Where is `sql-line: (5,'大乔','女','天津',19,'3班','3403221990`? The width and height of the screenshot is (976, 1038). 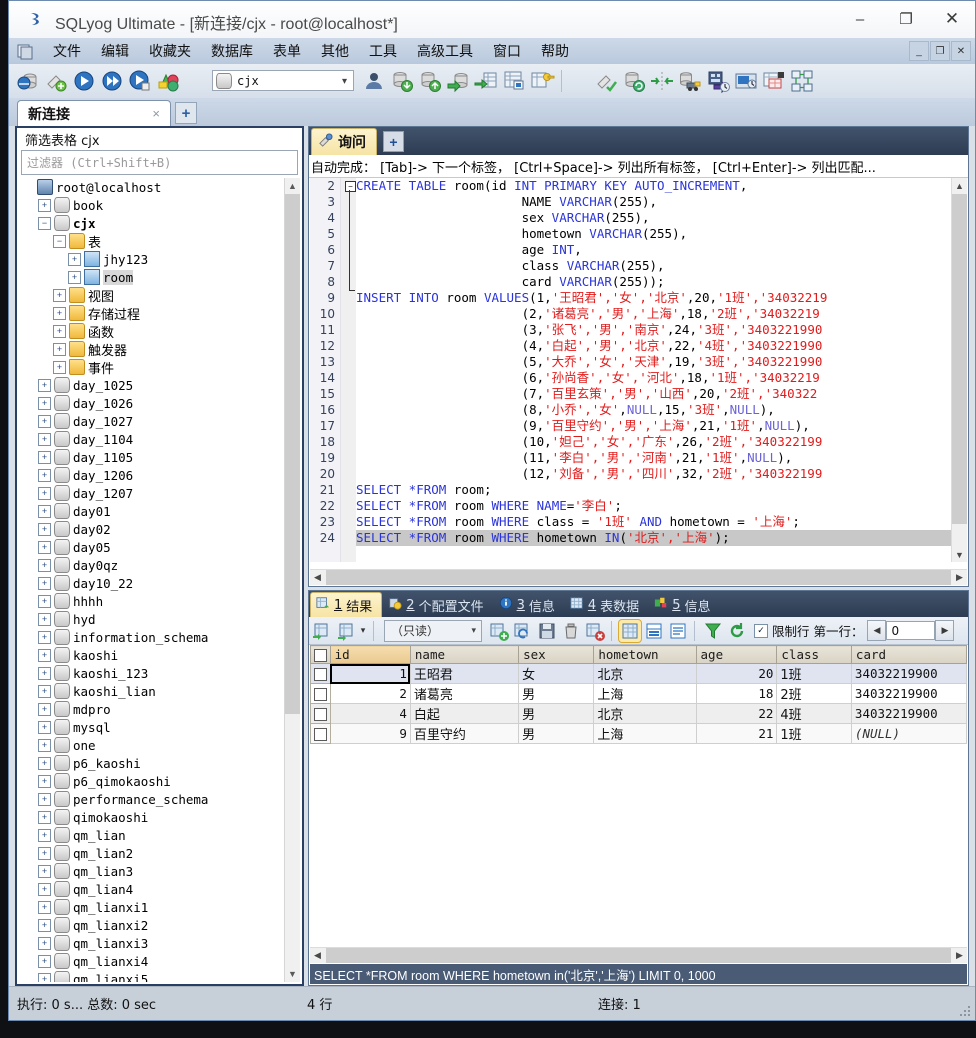
sql-line: (5,'大乔','女','天津',19,'3班','3403221990 is located at coordinates (661, 362).